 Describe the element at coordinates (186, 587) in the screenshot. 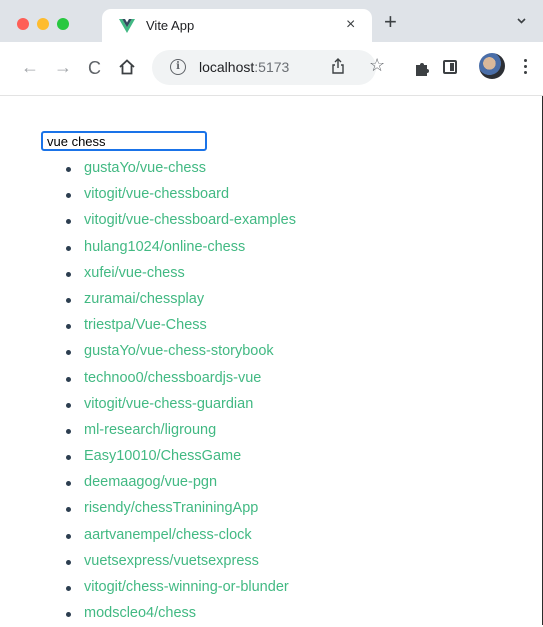

I see `result-link: vitogit/chess-winning-or-blunder` at that location.